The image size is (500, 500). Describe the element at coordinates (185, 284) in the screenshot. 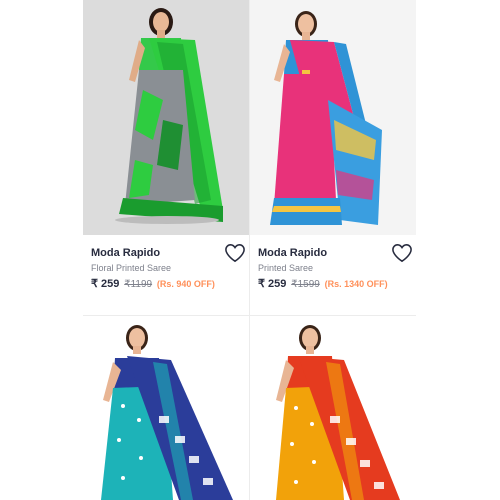

I see `product-discount: (Rs. 940 OFF)` at that location.